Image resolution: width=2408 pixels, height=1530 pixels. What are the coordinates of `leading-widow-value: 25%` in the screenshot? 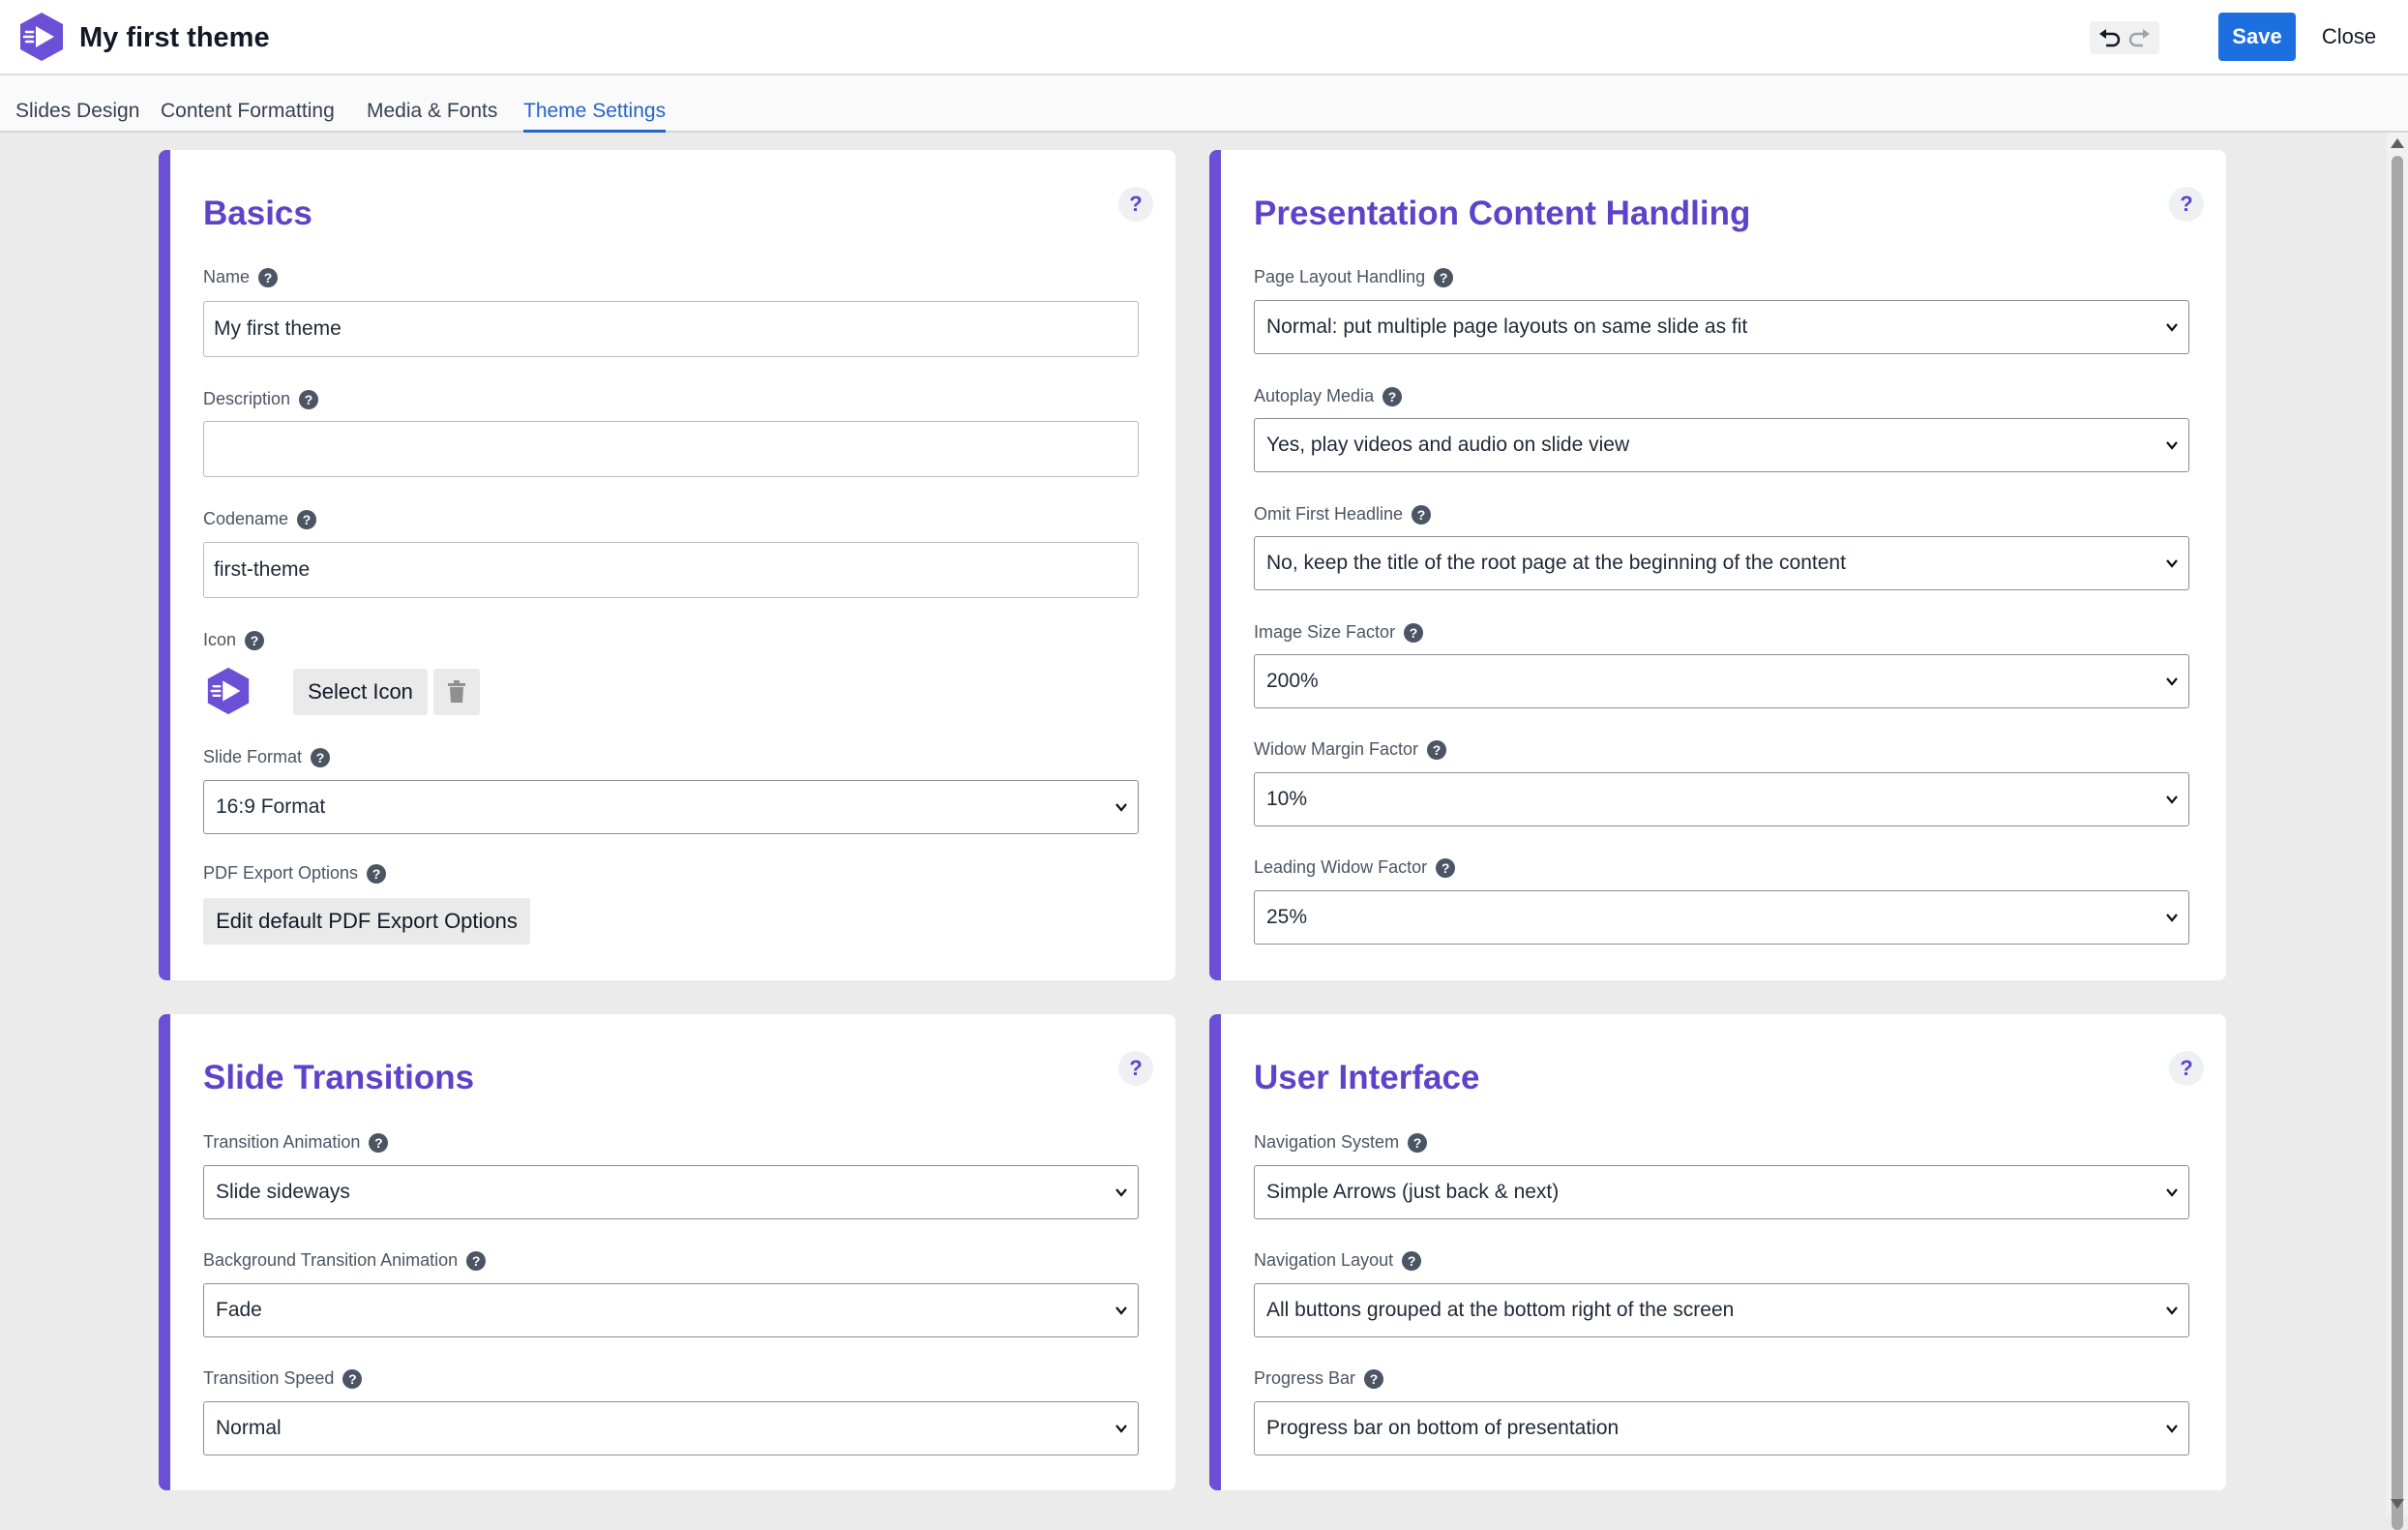 It's located at (1287, 917).